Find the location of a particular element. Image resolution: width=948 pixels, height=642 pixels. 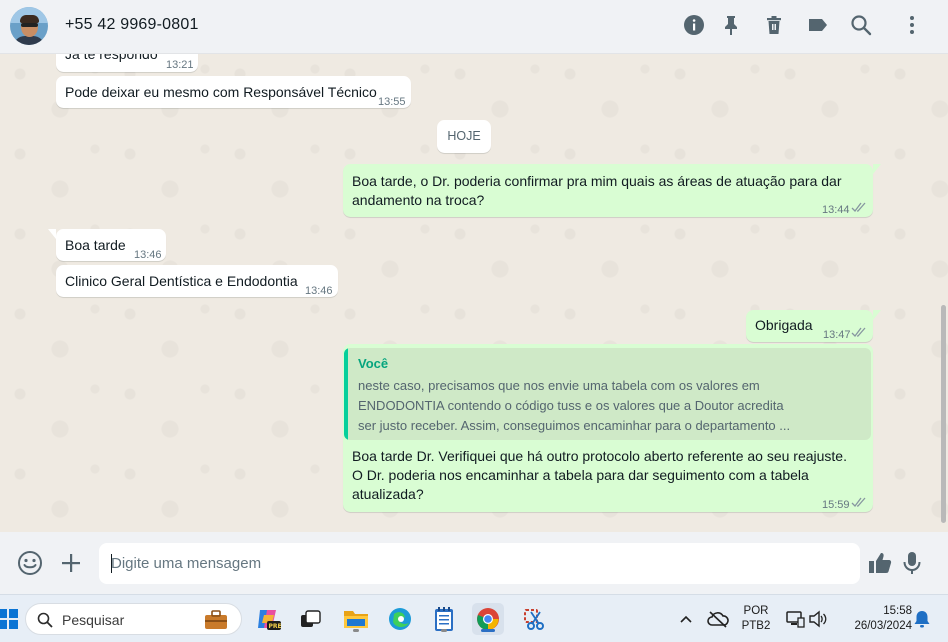

search-label: Pesquisar is located at coordinates (93, 620).